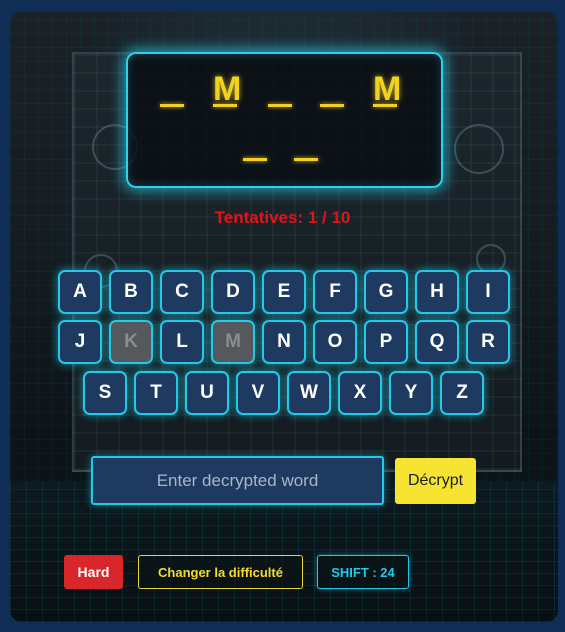  I want to click on key-q: Q, so click(437, 342).